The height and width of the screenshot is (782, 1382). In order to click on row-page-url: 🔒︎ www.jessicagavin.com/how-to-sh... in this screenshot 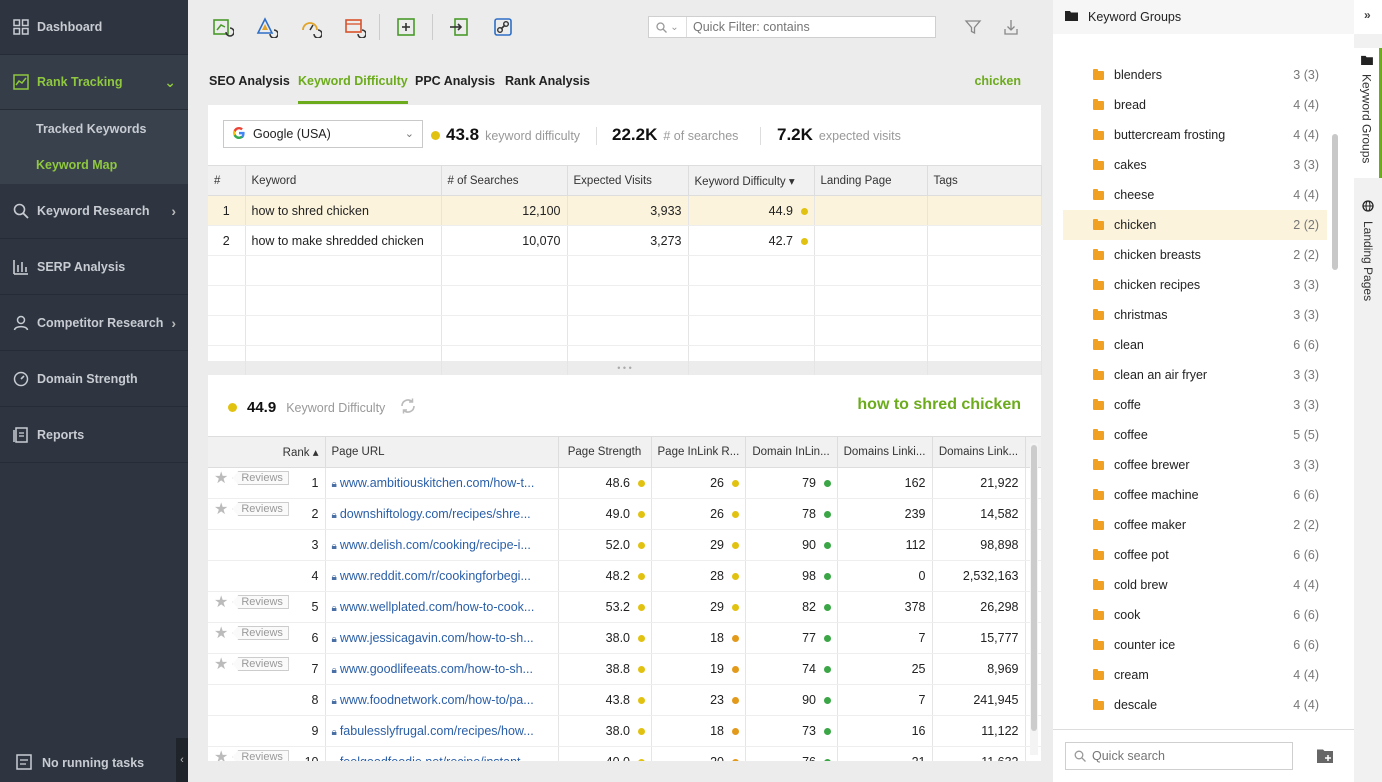, I will do `click(442, 638)`.